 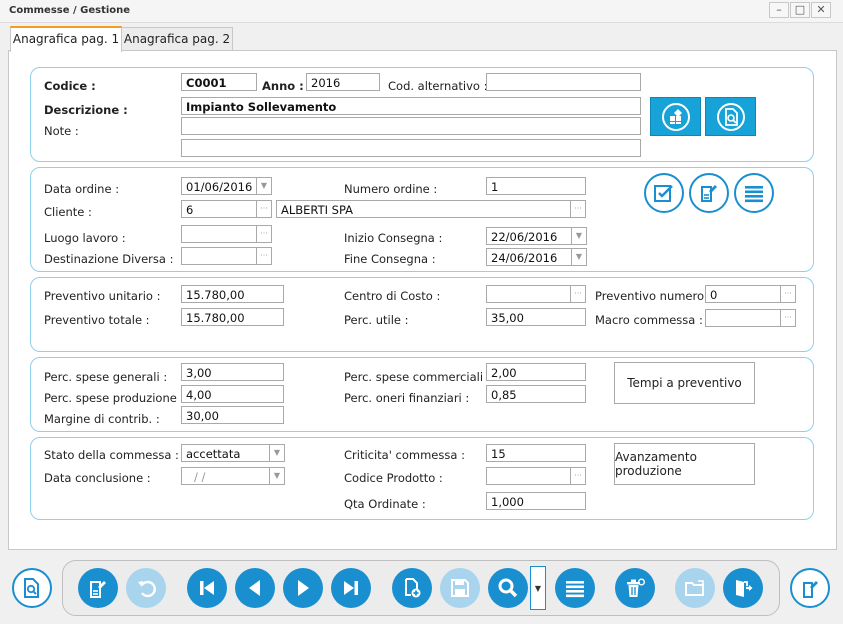 I want to click on spese-commerciali-field: 2,00, so click(x=536, y=372).